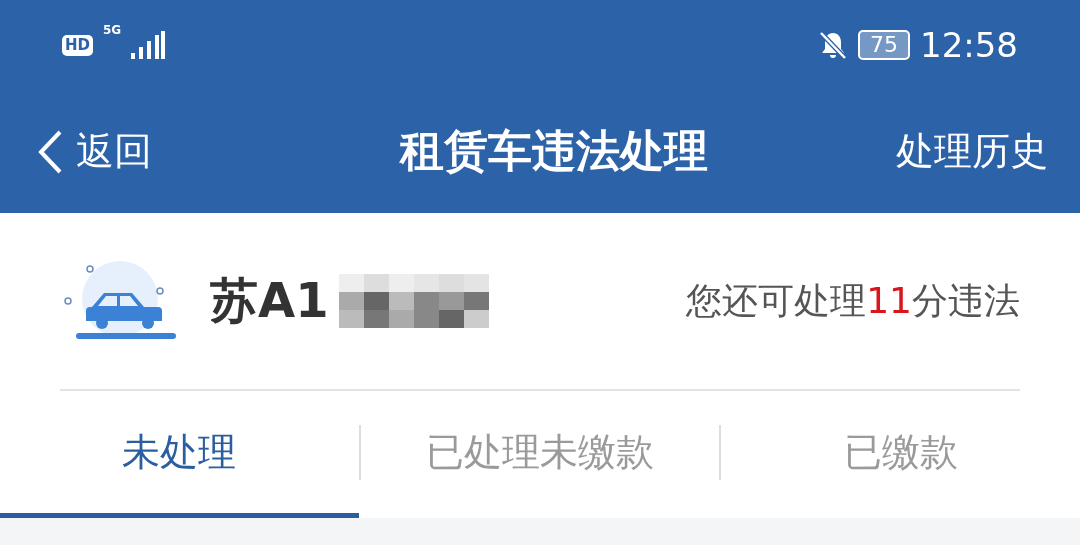  I want to click on muted-bell-icon, so click(833, 45).